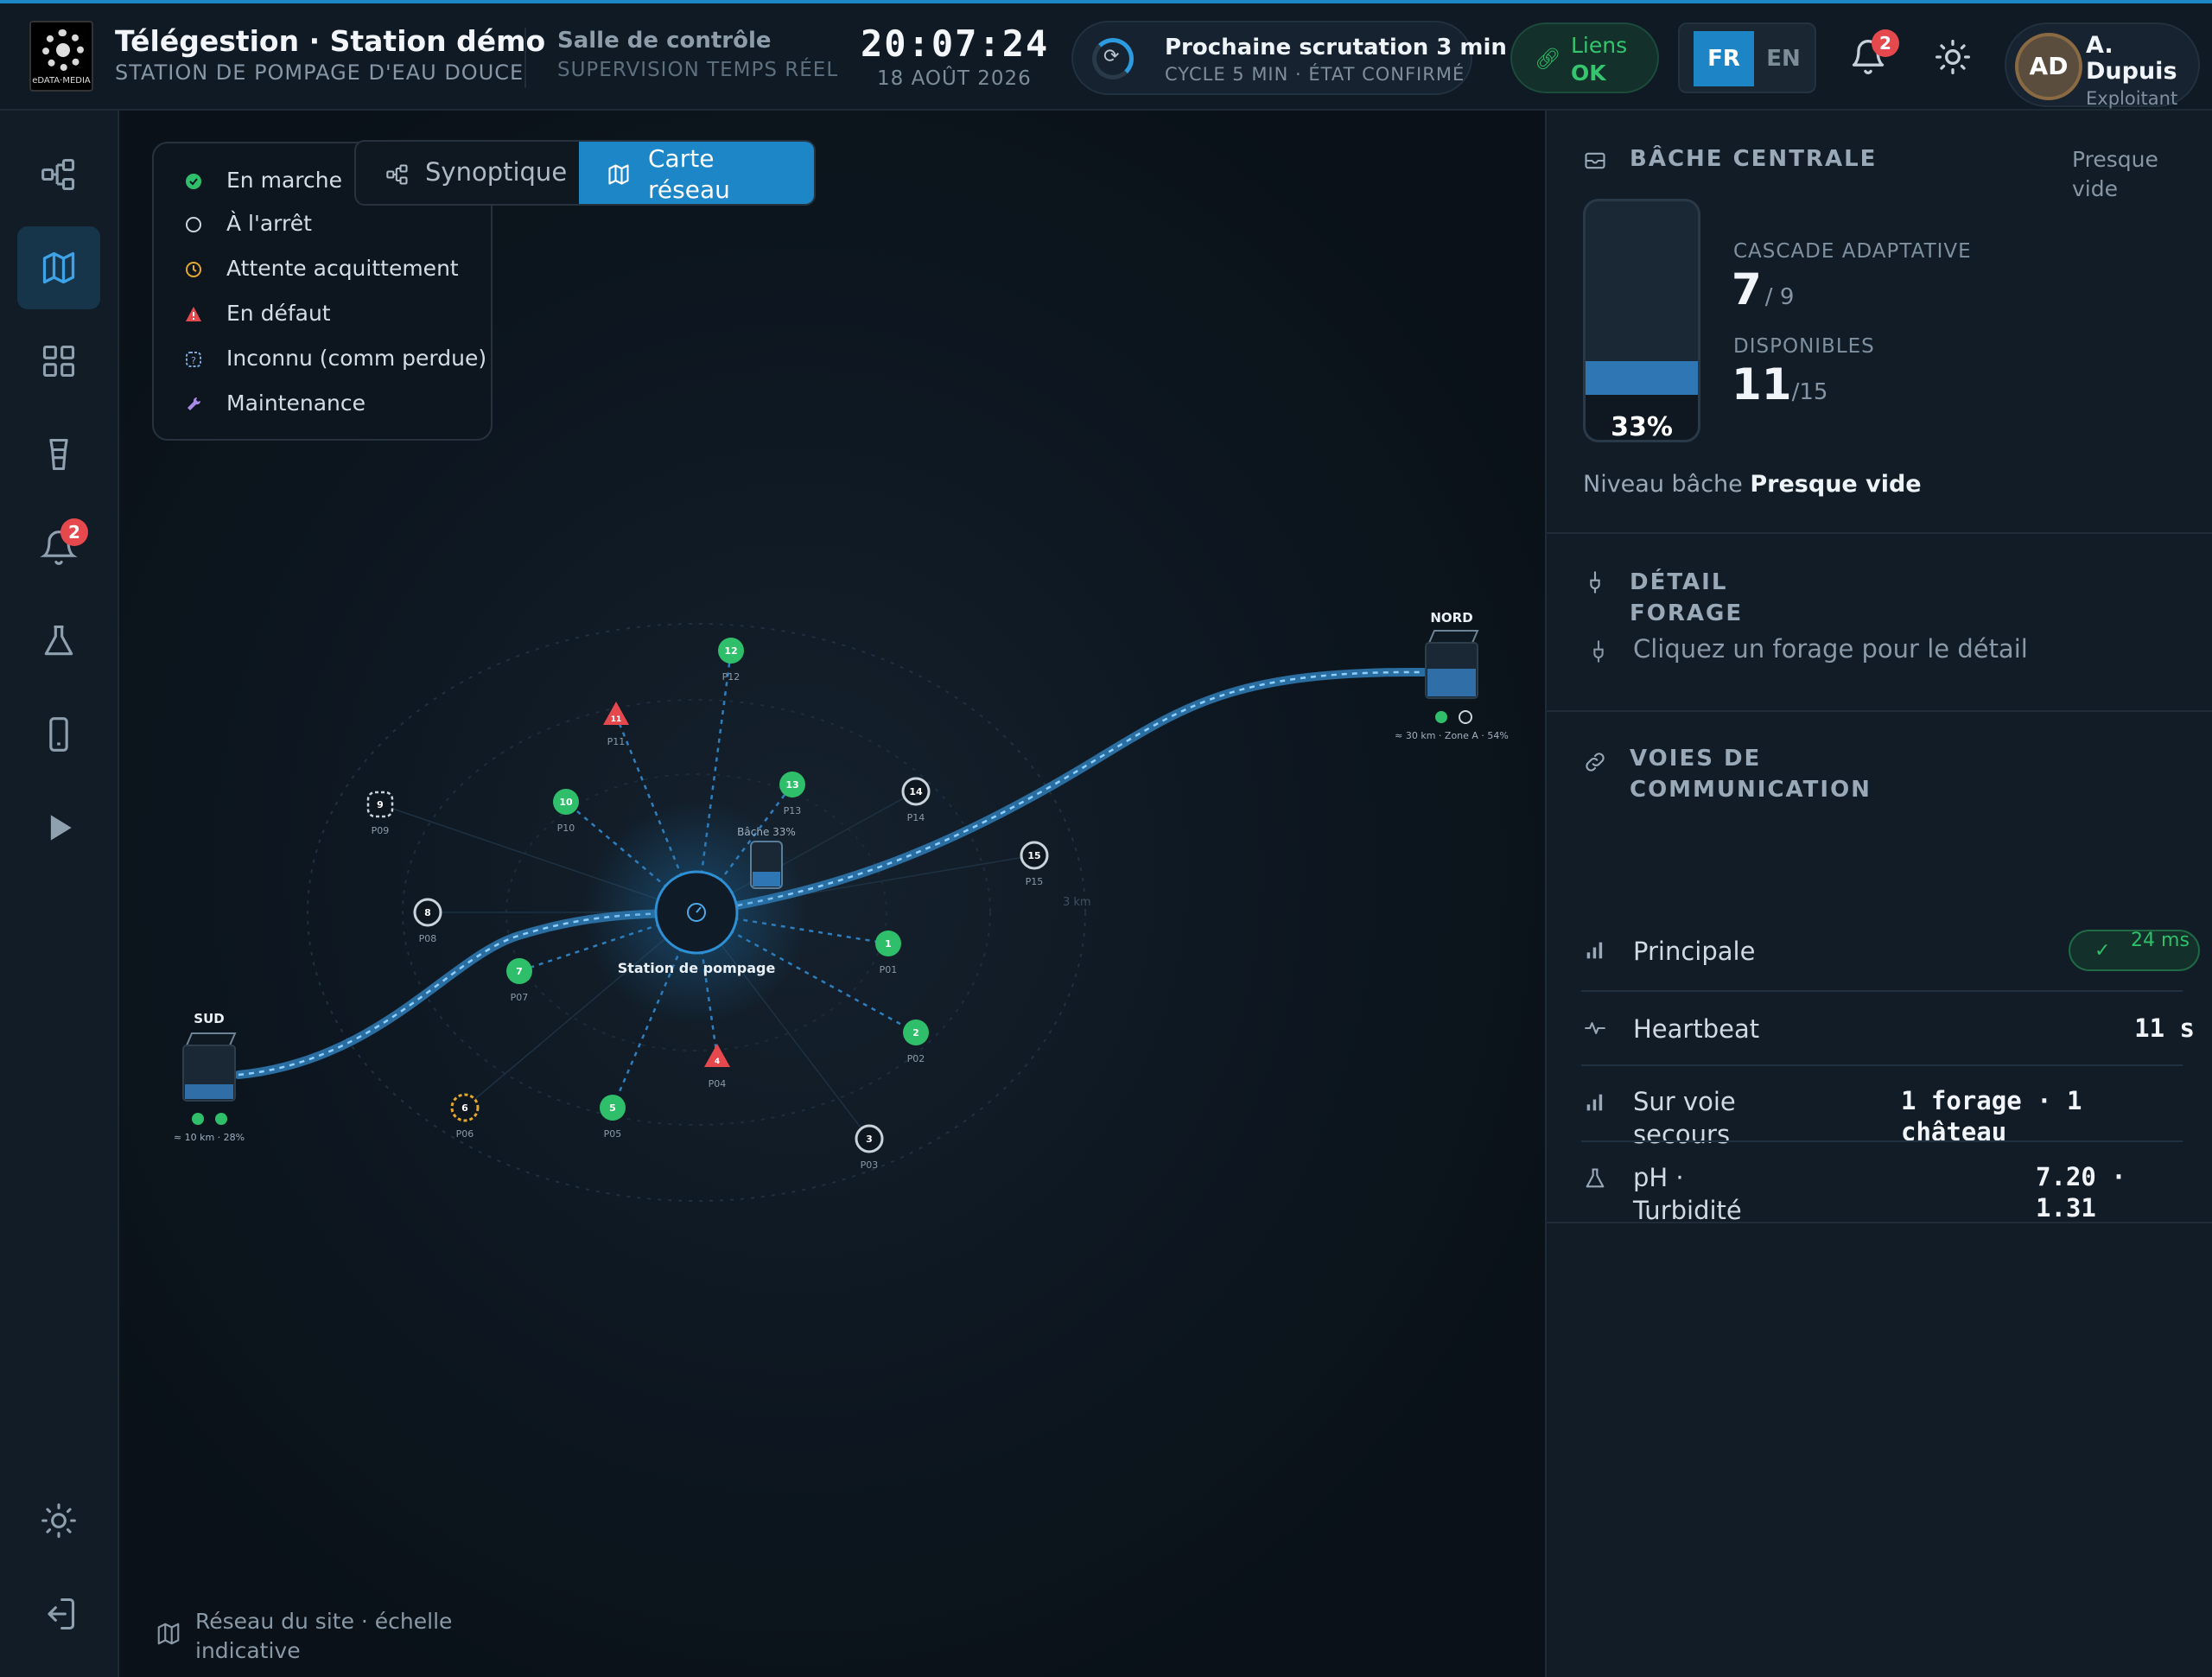  What do you see at coordinates (519, 980) in the screenshot?
I see `well-node-p07: 7 P07` at bounding box center [519, 980].